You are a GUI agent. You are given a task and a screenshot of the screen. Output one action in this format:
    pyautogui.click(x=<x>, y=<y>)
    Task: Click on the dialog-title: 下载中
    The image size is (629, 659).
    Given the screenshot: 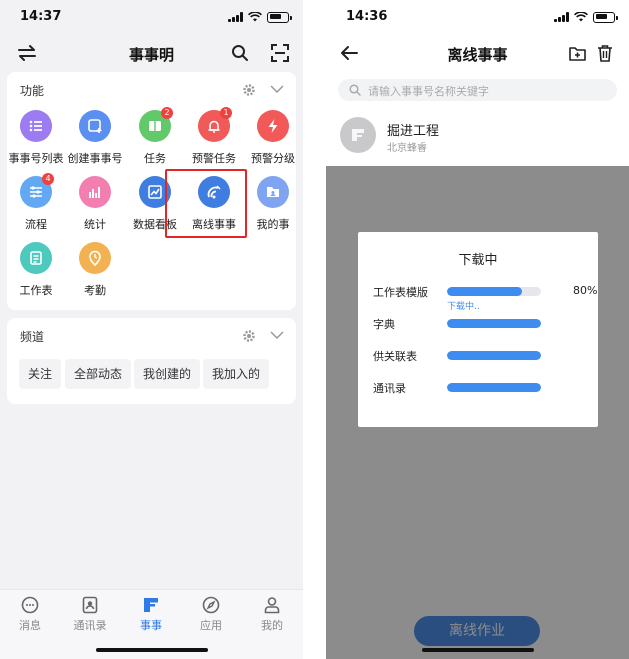 What is the action you would take?
    pyautogui.click(x=478, y=260)
    